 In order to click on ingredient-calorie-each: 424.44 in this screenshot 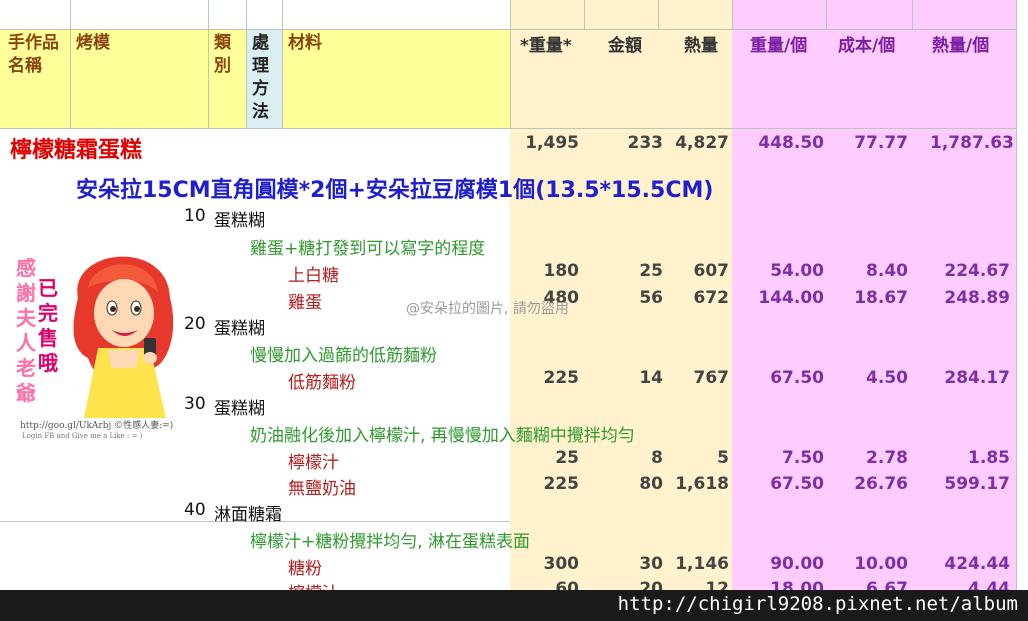, I will do `click(977, 564)`.